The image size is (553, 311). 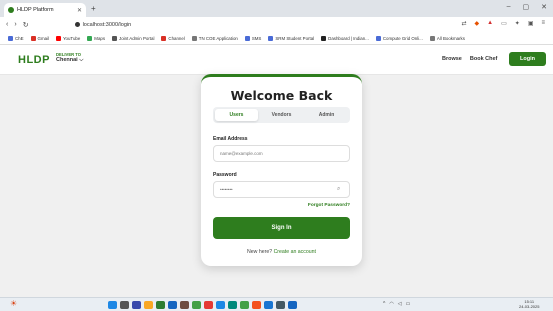 I want to click on sidebar-icon: ▭, so click(x=504, y=23).